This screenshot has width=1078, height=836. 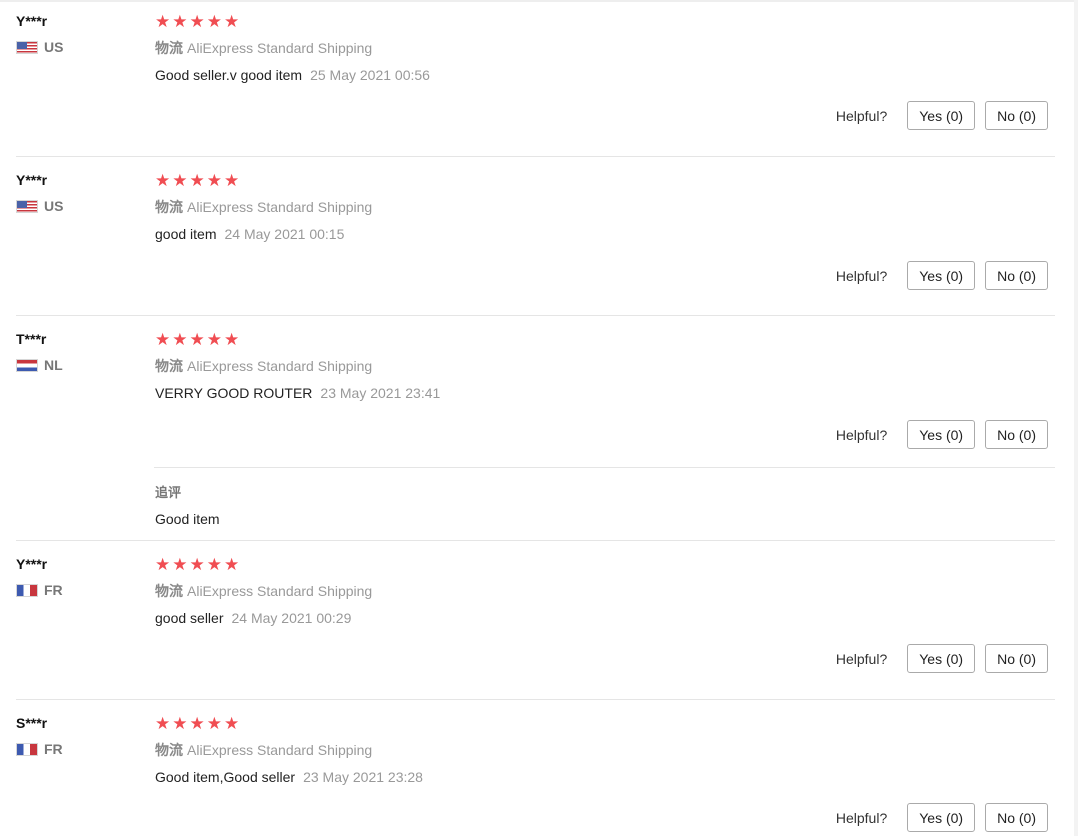 What do you see at coordinates (370, 75) in the screenshot?
I see `review-date: 25 May 2021 00:56` at bounding box center [370, 75].